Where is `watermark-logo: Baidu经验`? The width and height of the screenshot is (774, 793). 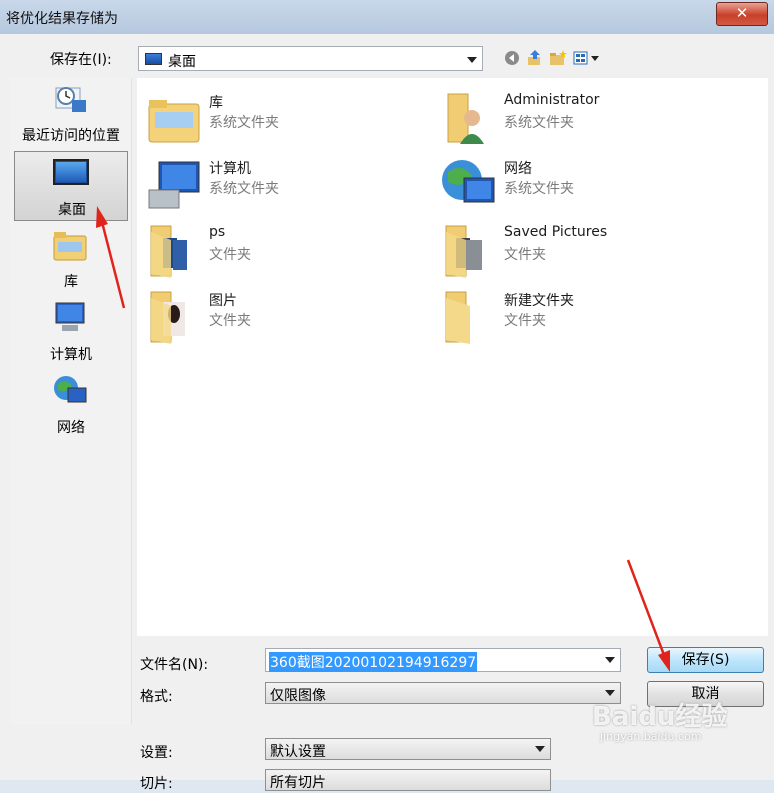
watermark-logo: Baidu经验 is located at coordinates (660, 717).